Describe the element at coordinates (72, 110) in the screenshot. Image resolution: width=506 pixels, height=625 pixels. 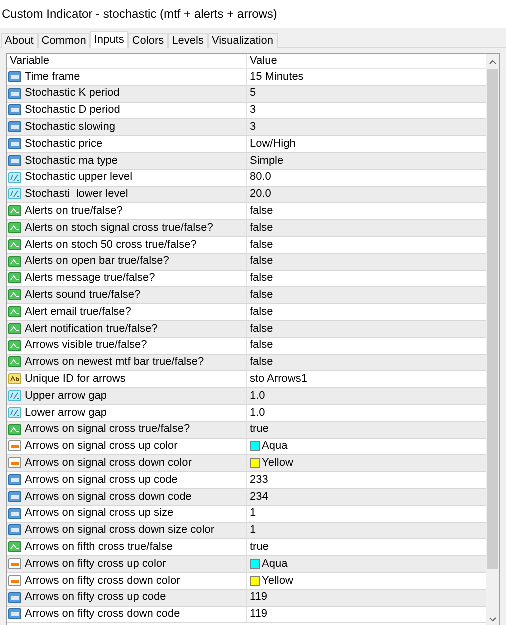
I see `variable-name: Stochastic D period` at that location.